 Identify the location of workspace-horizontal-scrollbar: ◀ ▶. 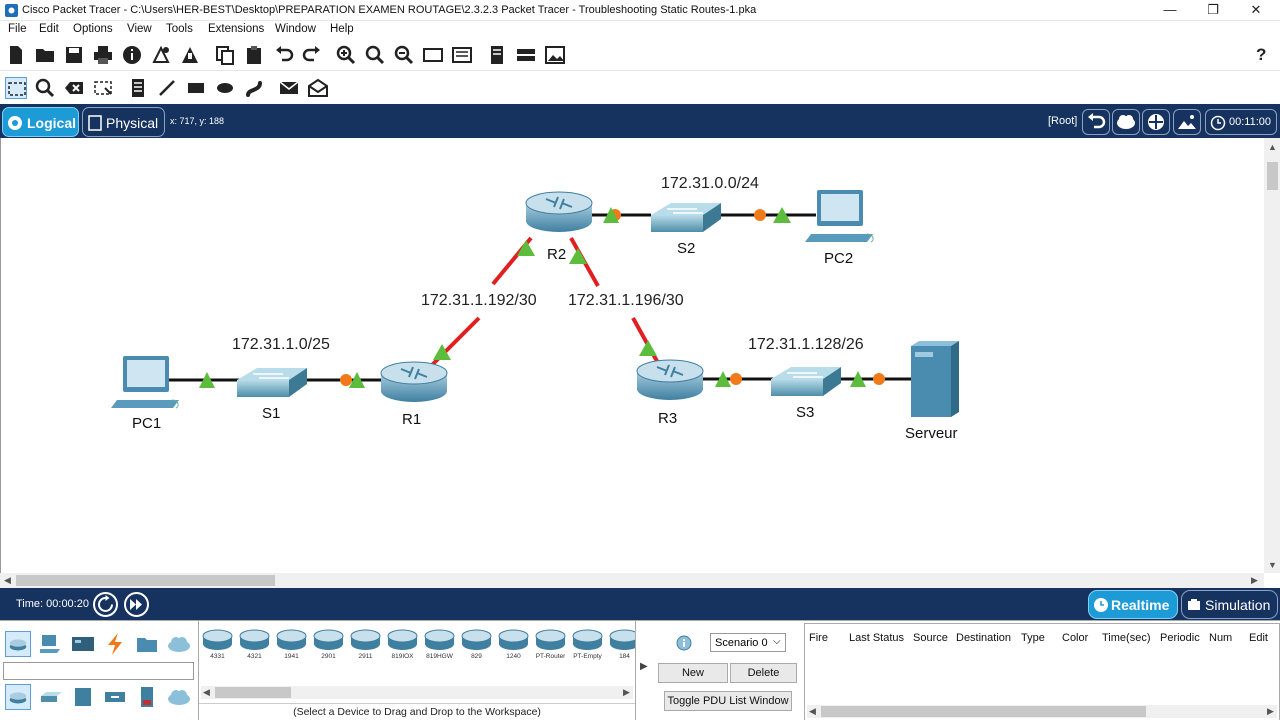
(632, 580).